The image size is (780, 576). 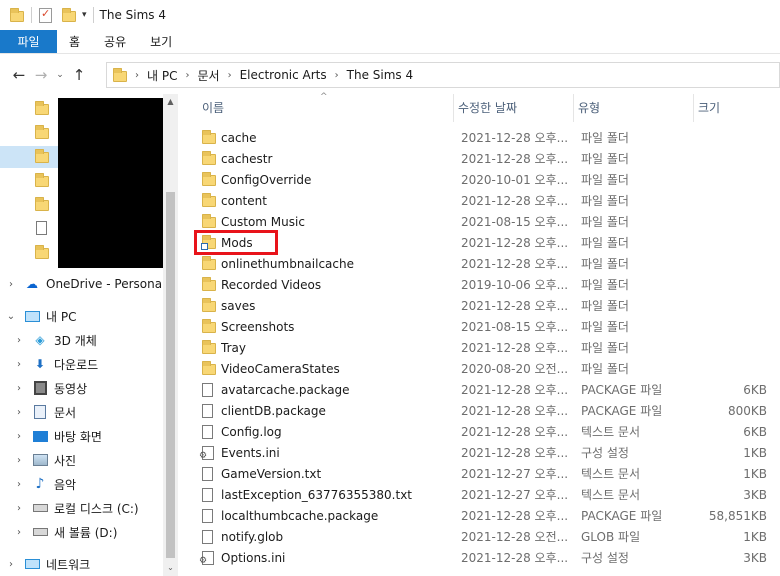 I want to click on title-bar: ▾ The Sims 4, so click(x=390, y=15).